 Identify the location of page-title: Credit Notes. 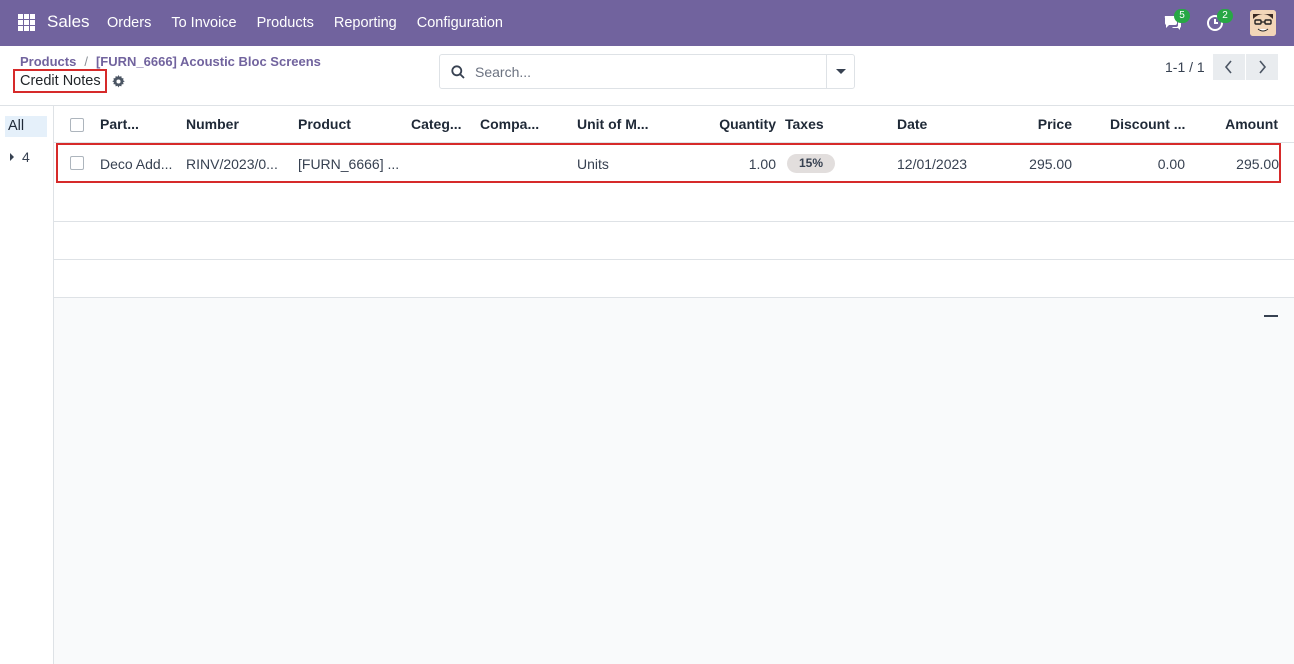
(60, 81).